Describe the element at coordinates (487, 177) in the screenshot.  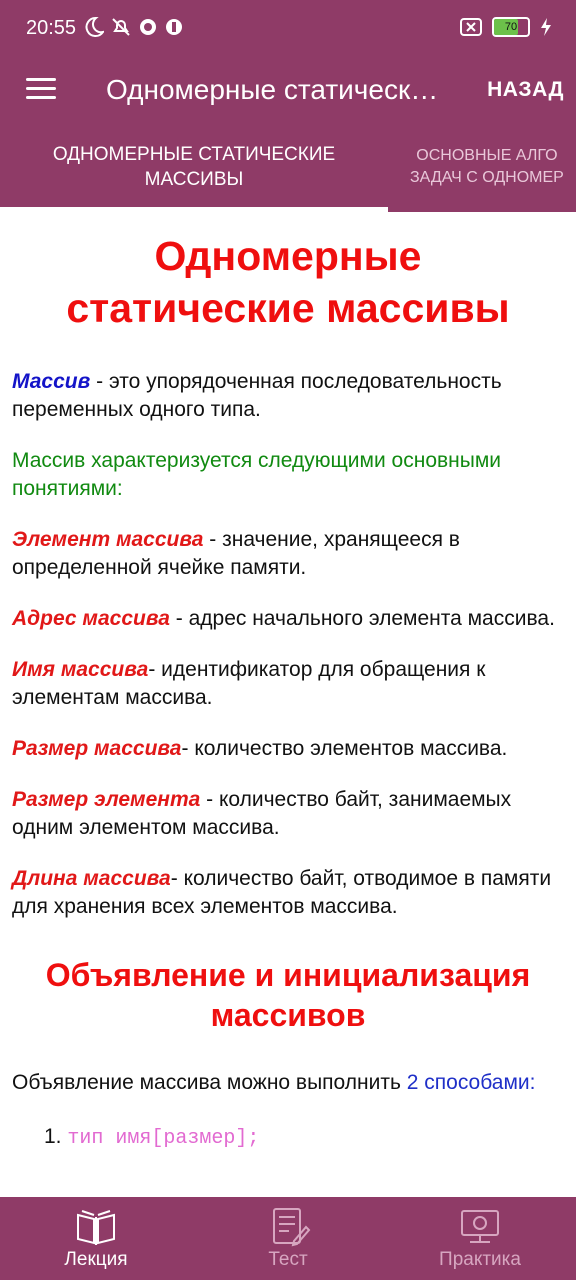
I see `tab-label: ЗАДАЧ С ОДНОМЕР` at that location.